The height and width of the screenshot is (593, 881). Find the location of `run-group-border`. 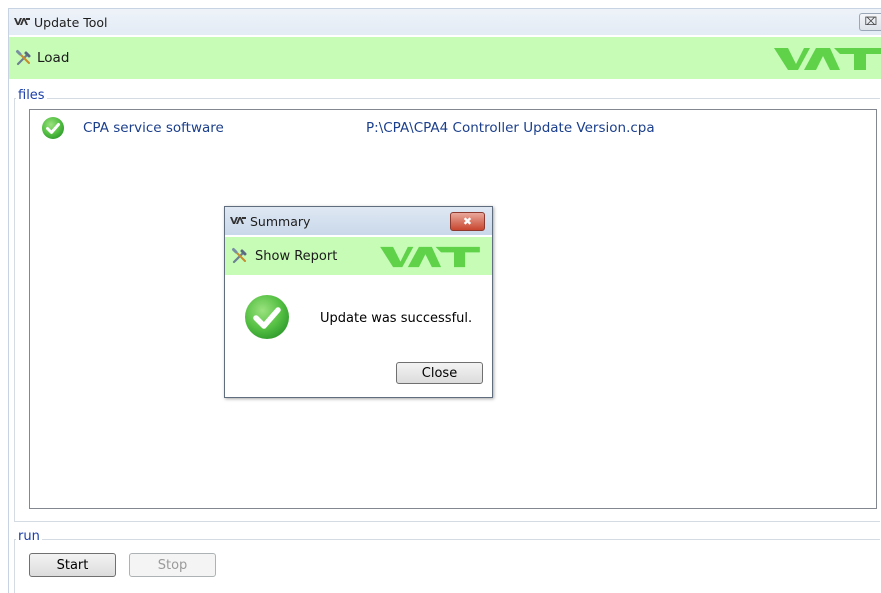

run-group-border is located at coordinates (447, 539).